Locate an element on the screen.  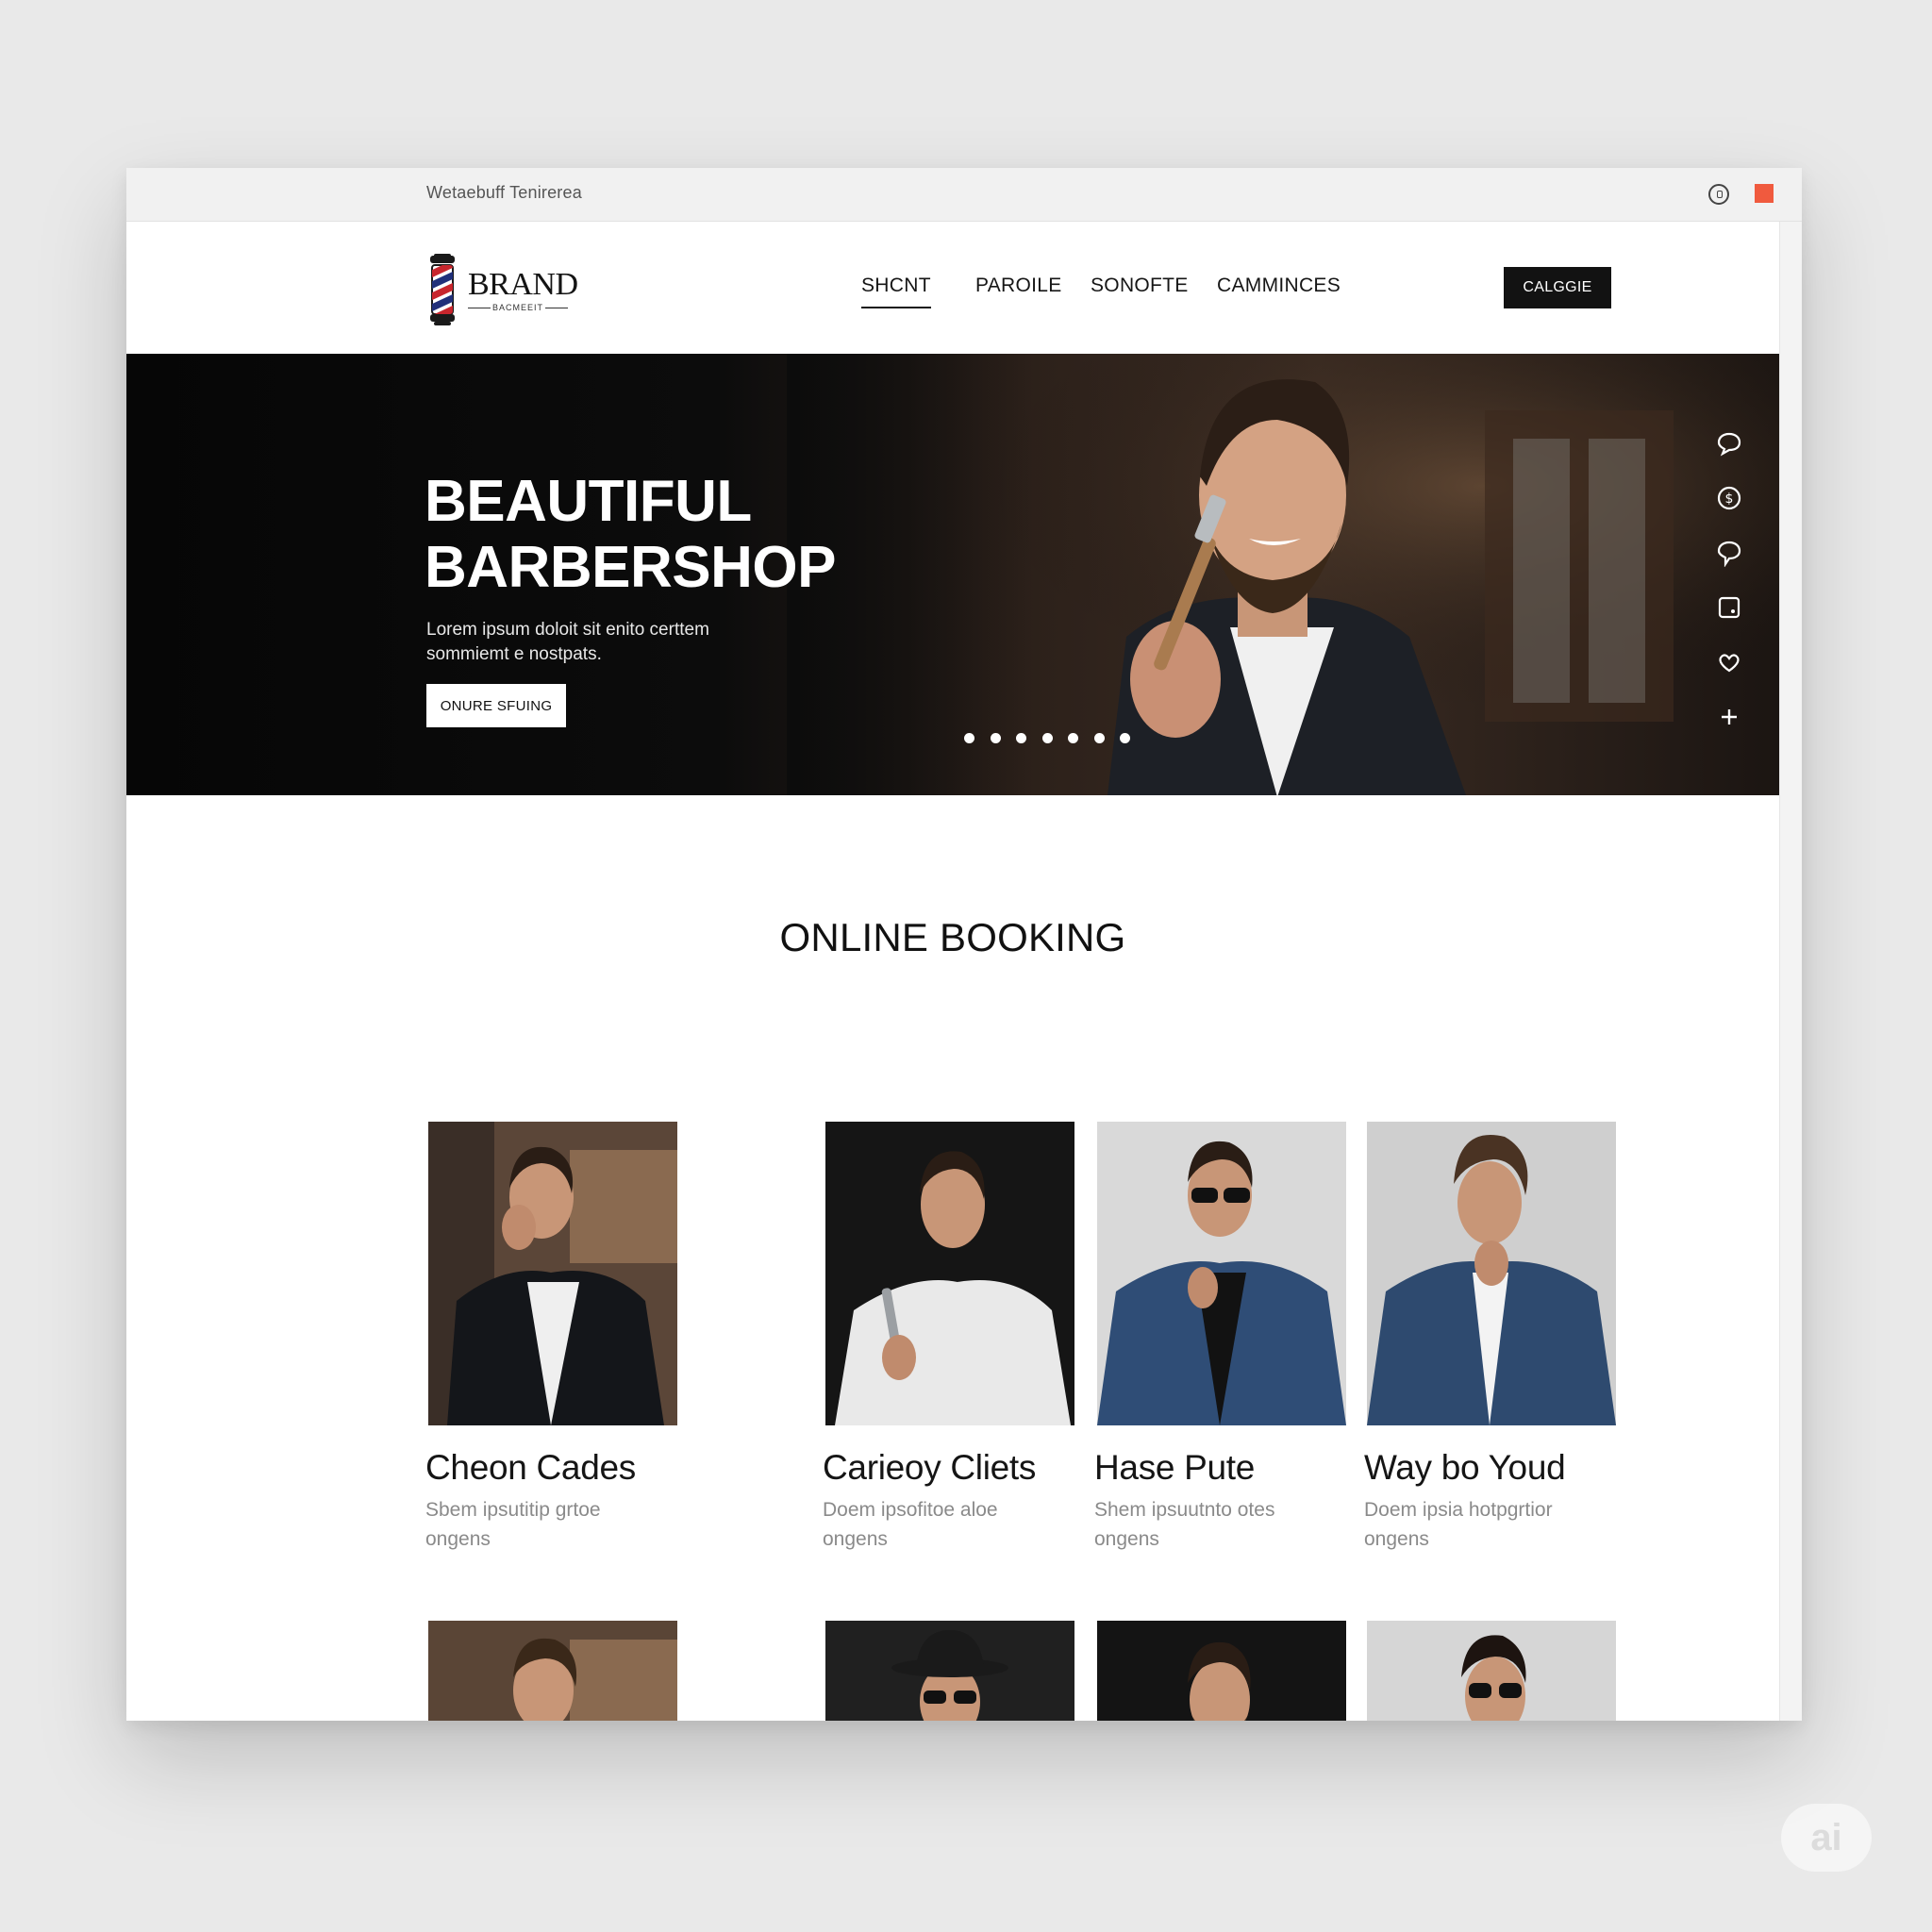
plus-icon is located at coordinates (1729, 717).